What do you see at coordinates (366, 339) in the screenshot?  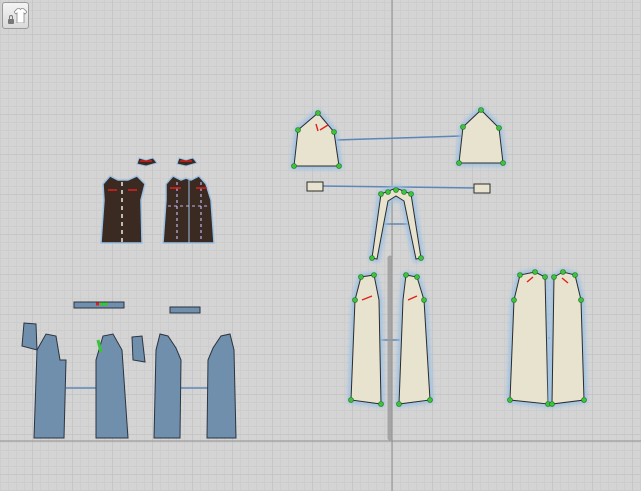 I see `pattern-piece-front-left` at bounding box center [366, 339].